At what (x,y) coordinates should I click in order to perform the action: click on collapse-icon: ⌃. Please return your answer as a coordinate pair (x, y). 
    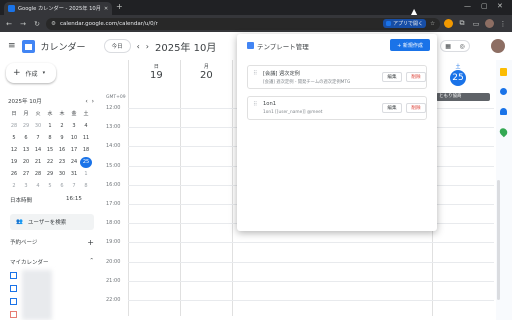
    Looking at the image, I should click on (91, 262).